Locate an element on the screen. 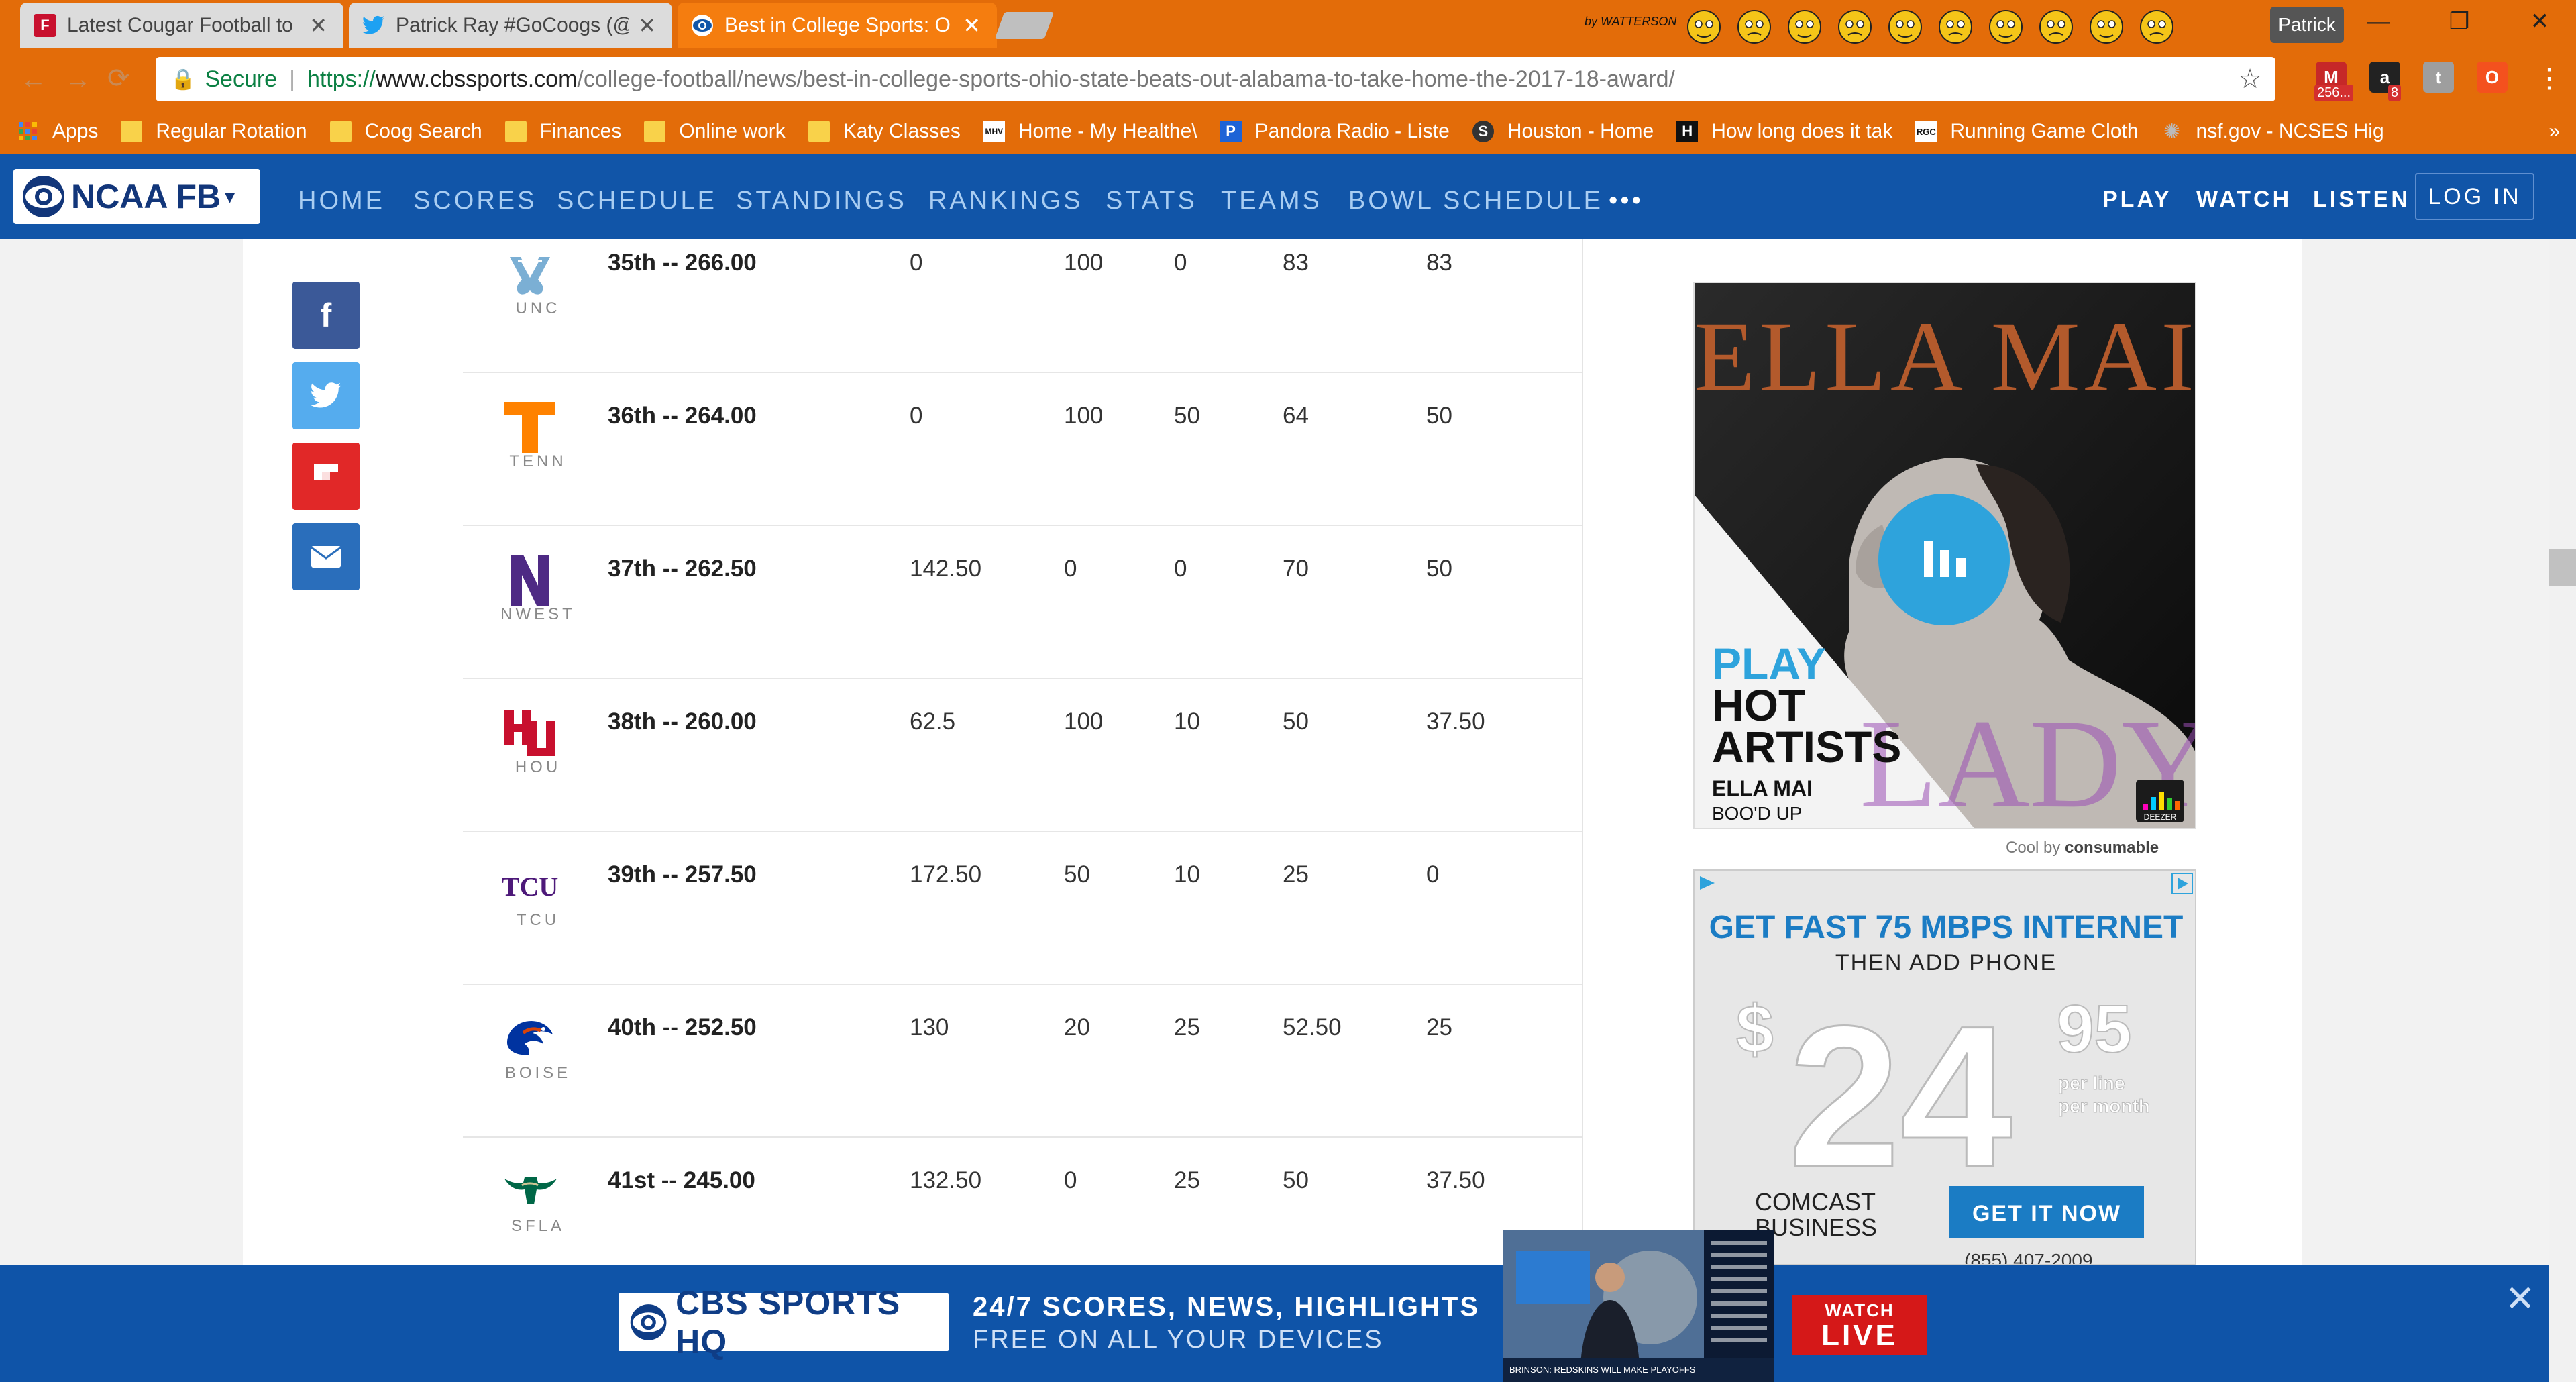 The height and width of the screenshot is (1382, 2576). browser-tab-active: Best in College Sports: O ✕ is located at coordinates (837, 25).